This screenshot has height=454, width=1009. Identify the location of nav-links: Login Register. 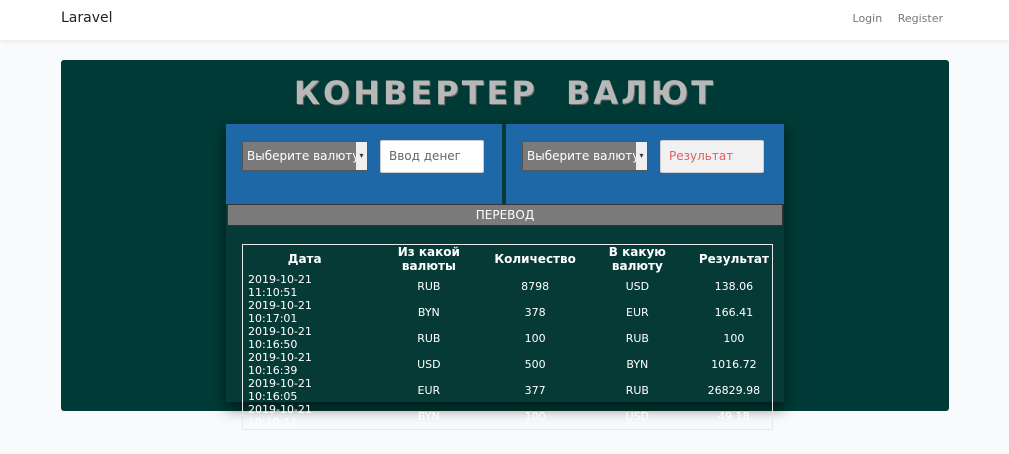
(892, 18).